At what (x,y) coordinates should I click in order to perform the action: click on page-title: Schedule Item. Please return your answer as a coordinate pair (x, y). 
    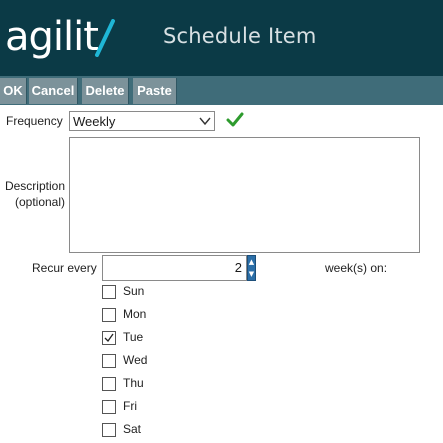
    Looking at the image, I should click on (240, 36).